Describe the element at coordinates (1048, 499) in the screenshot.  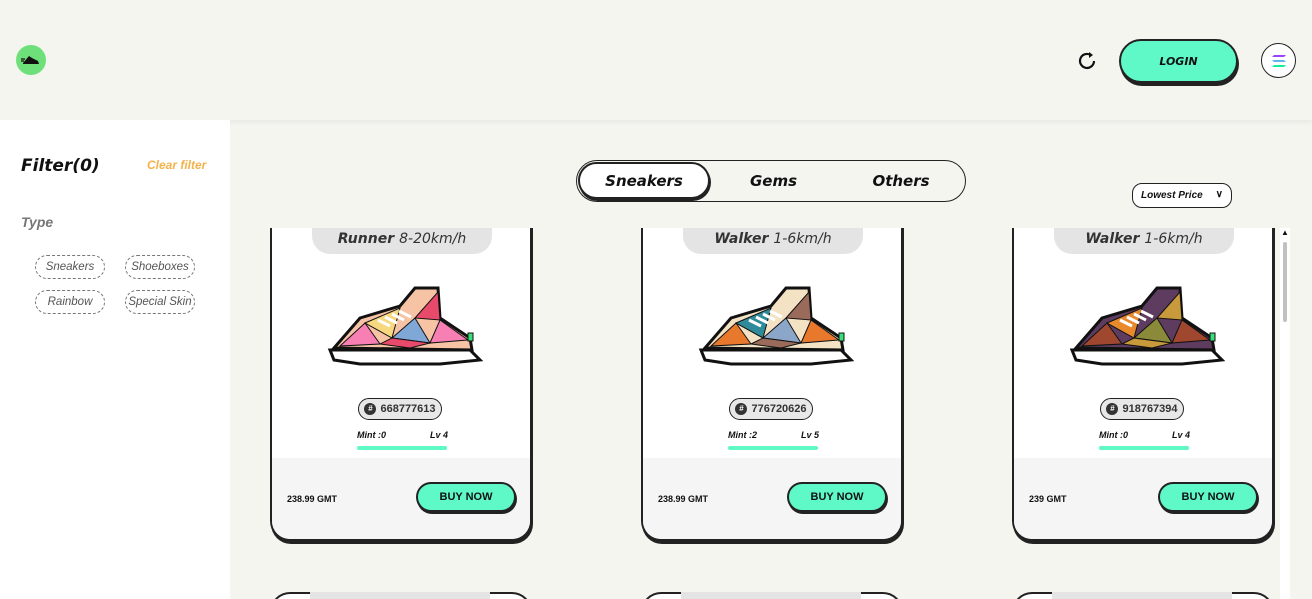
I see `price: 239 GMT` at that location.